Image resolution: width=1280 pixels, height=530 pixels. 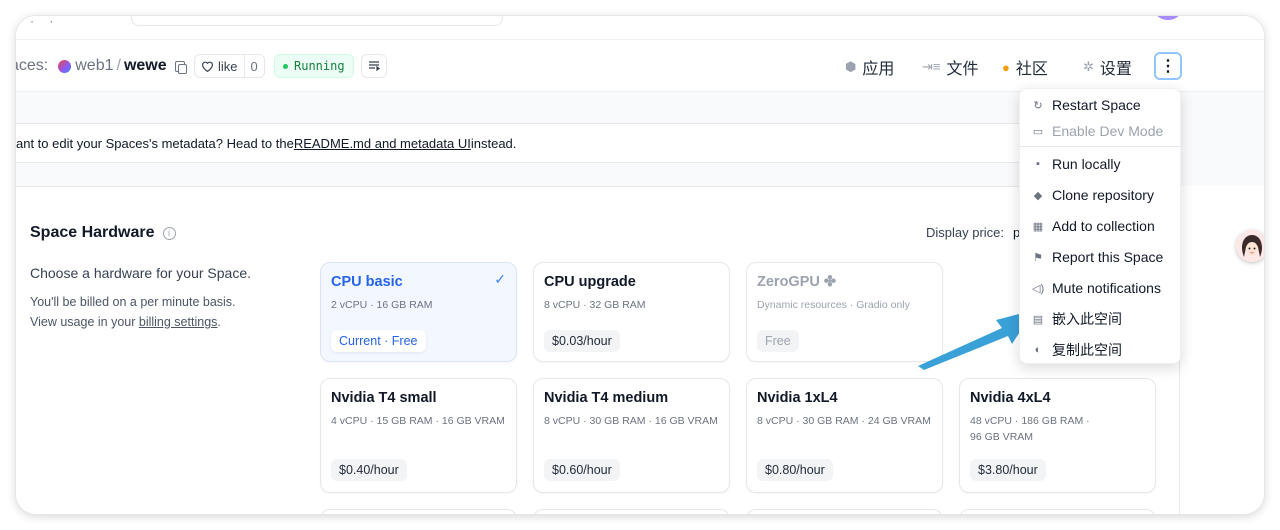 I want to click on logs-button, so click(x=374, y=66).